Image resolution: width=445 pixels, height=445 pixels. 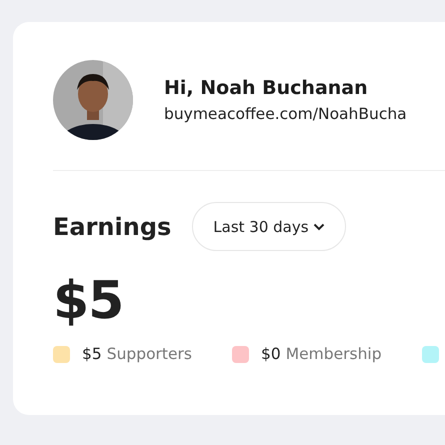 What do you see at coordinates (271, 354) in the screenshot?
I see `legend-amount: $0` at bounding box center [271, 354].